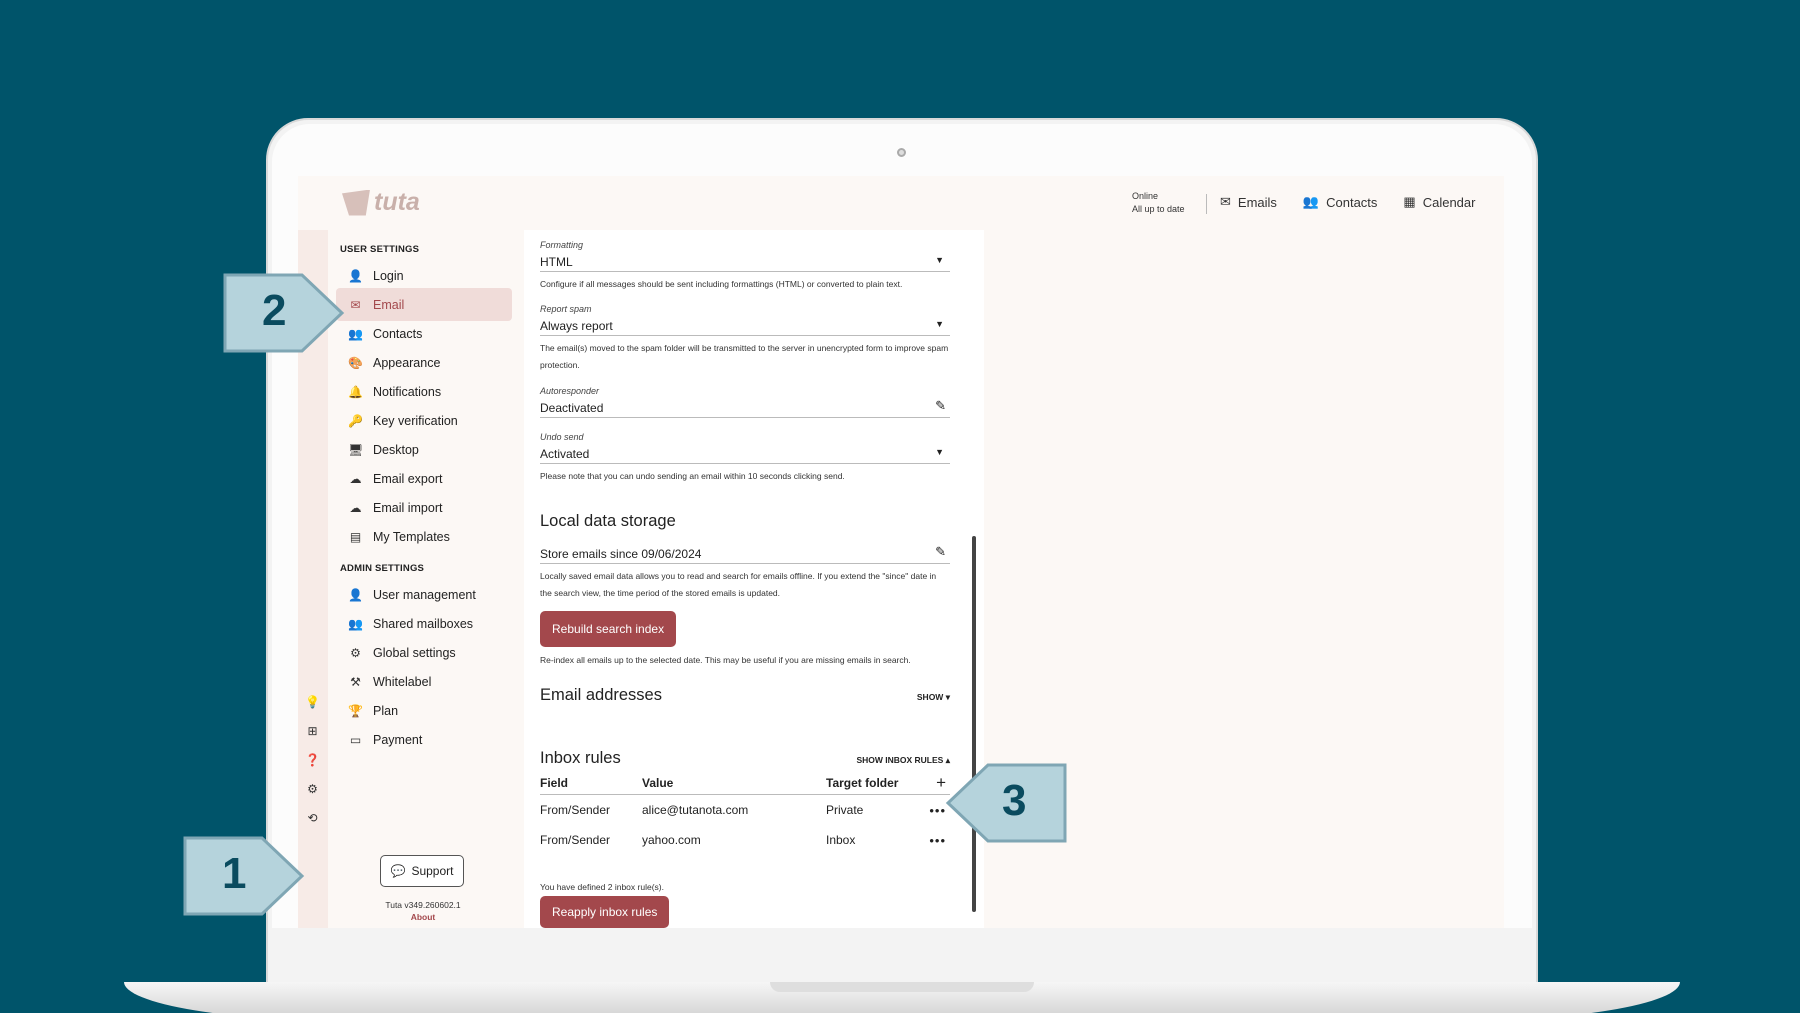  I want to click on laptop-hinge, so click(902, 987).